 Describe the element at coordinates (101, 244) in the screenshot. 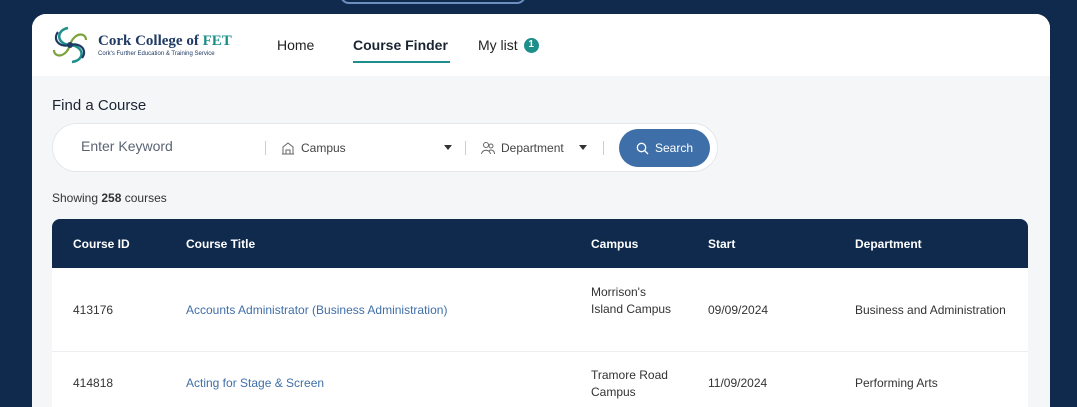

I see `header-course-id: Course ID` at that location.